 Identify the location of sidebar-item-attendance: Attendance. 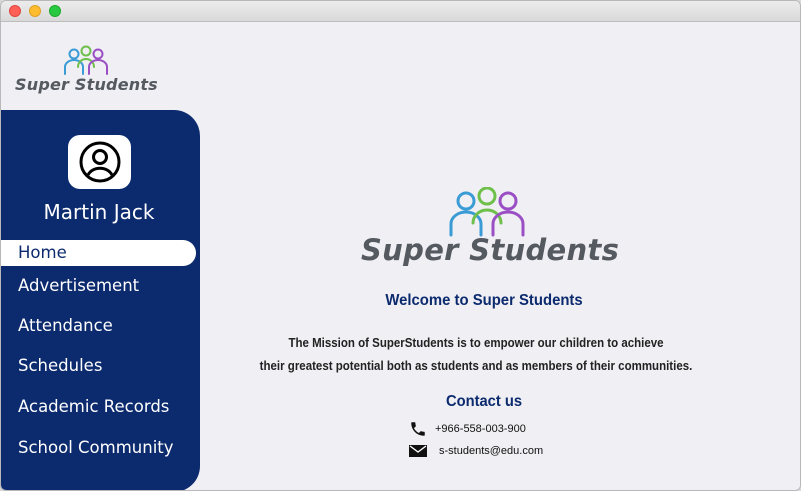
(65, 325).